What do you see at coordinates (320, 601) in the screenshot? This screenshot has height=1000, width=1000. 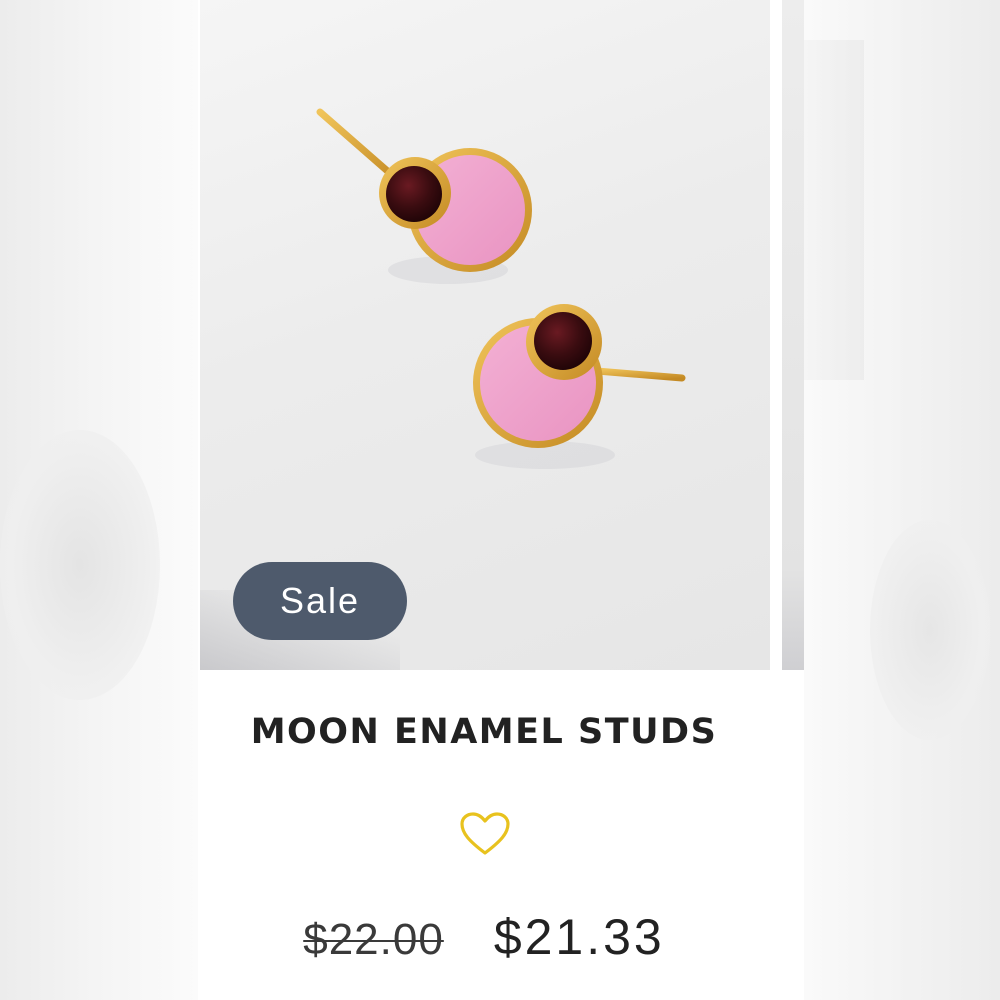 I see `sale-badge: Sale` at bounding box center [320, 601].